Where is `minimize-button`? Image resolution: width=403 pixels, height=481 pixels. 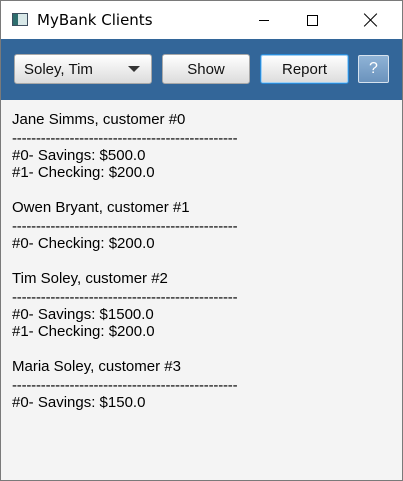 minimize-button is located at coordinates (264, 20).